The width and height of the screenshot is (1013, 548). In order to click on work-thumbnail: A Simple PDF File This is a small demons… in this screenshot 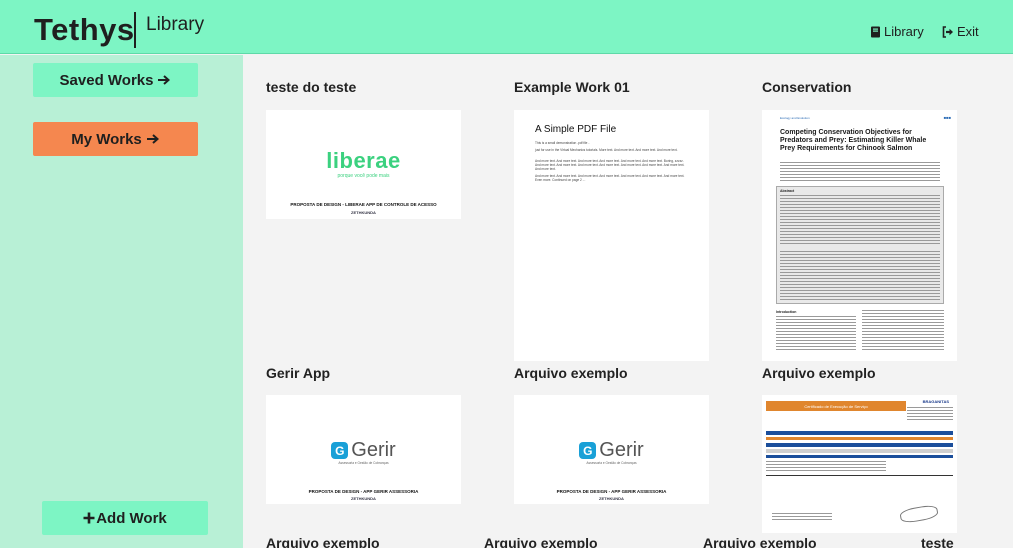, I will do `click(611, 235)`.